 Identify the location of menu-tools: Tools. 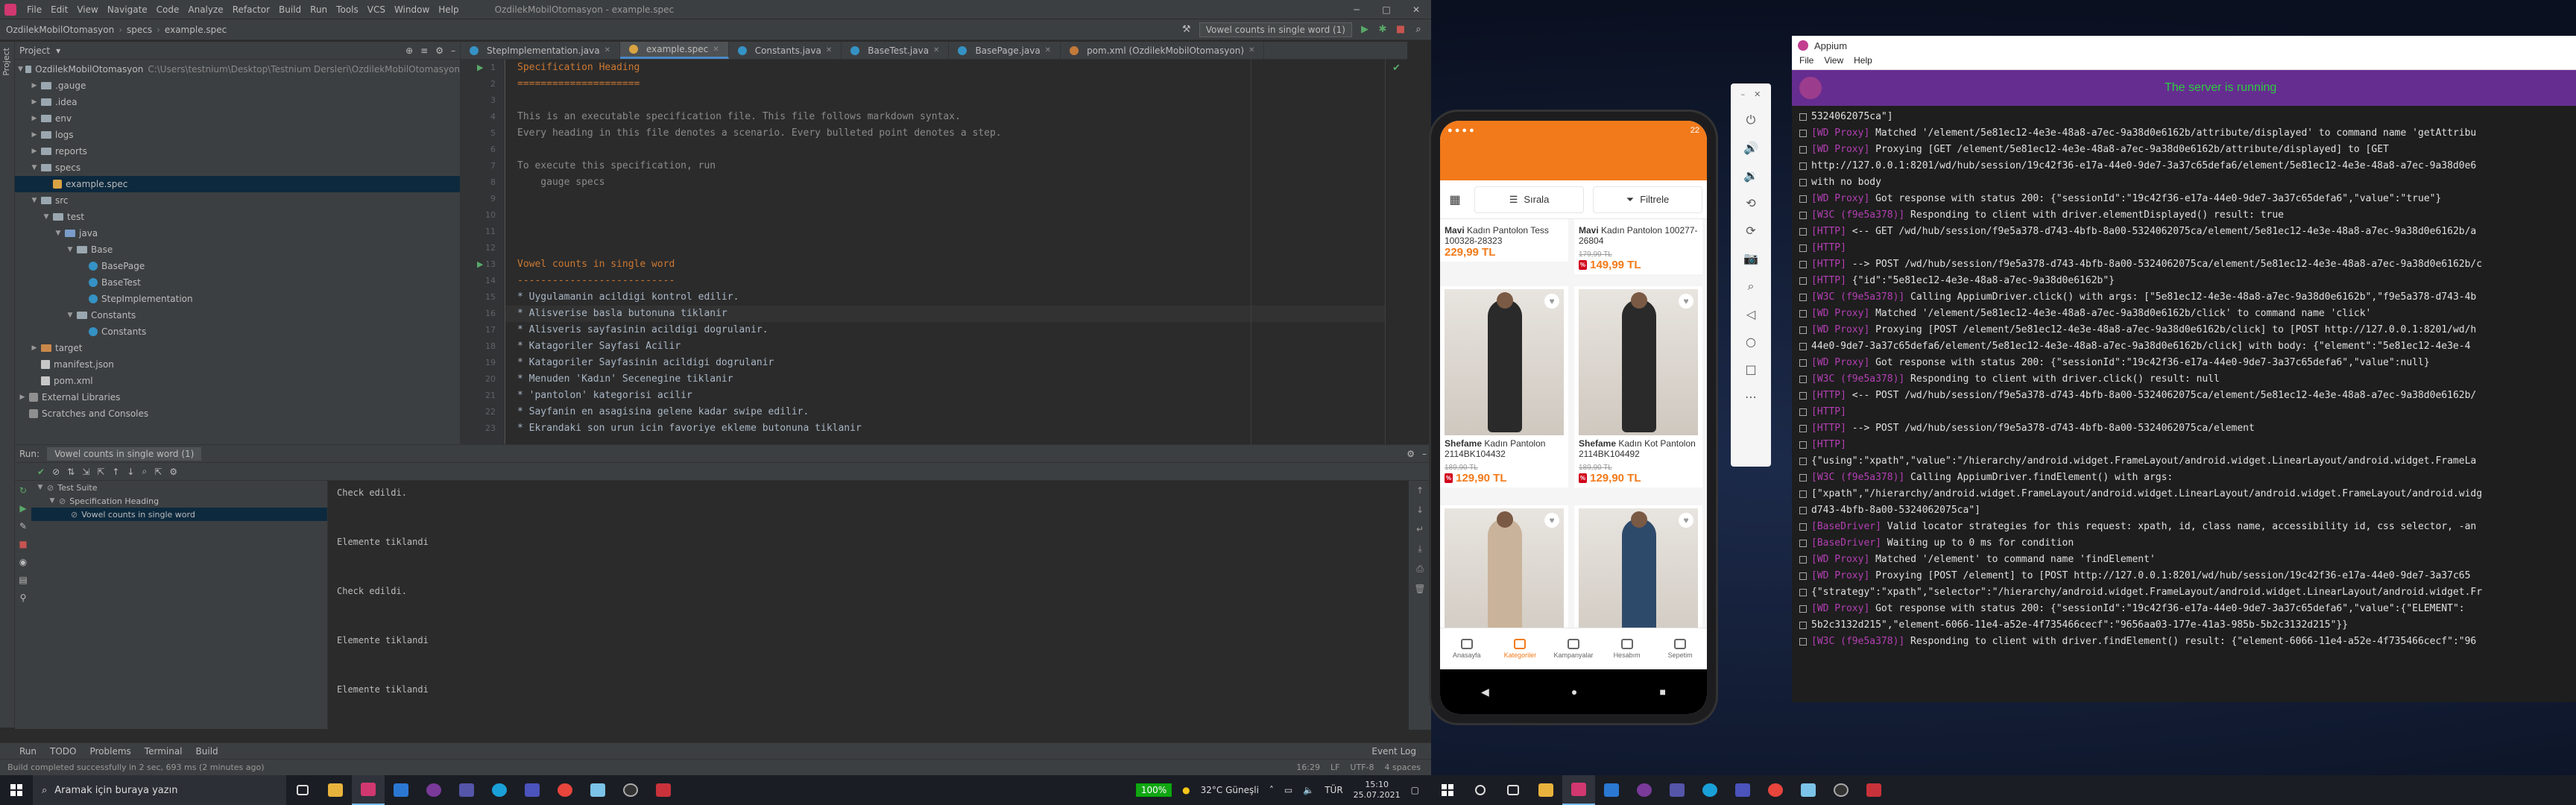
(347, 9).